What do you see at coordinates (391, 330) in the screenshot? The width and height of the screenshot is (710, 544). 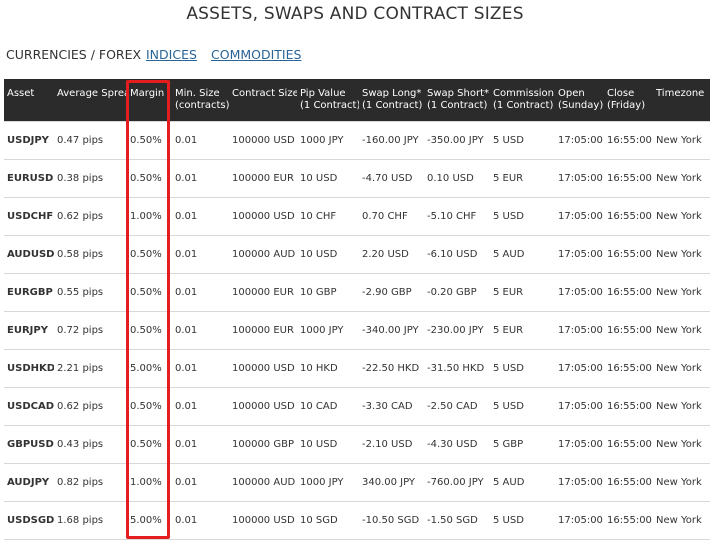 I see `cell-swap-long: -340.00 JPY` at bounding box center [391, 330].